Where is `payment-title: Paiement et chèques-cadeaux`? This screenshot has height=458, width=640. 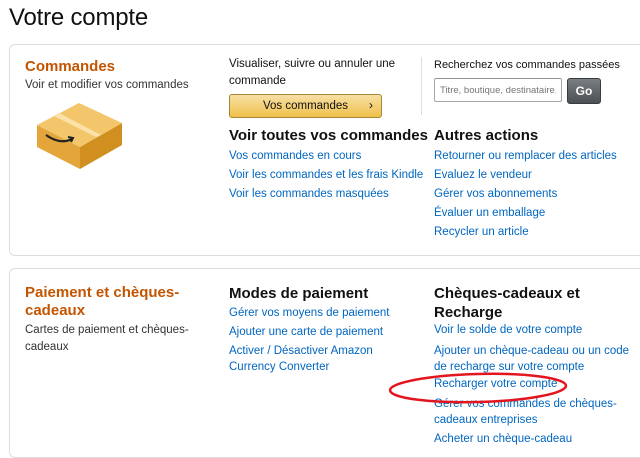 payment-title: Paiement et chèques-cadeaux is located at coordinates (112, 302).